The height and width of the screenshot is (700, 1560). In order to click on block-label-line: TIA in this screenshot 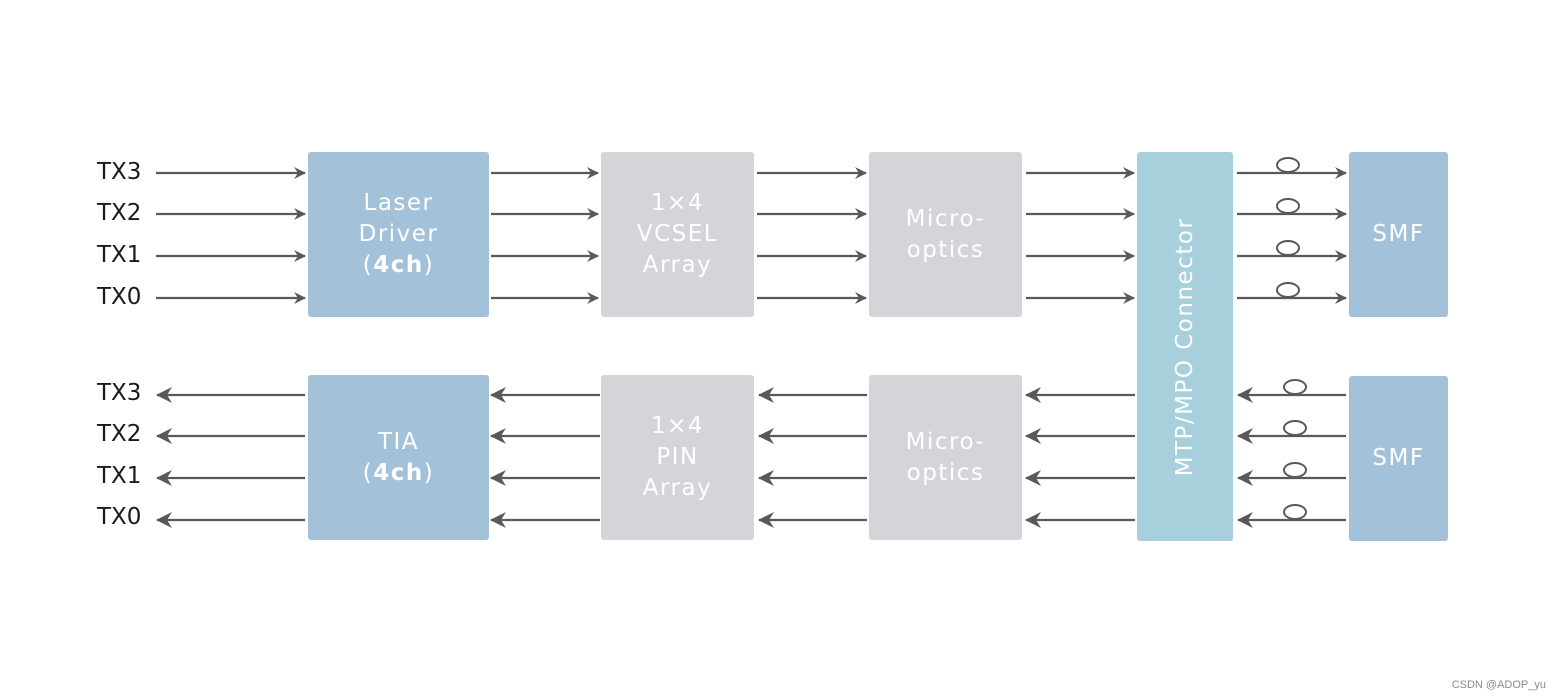, I will do `click(398, 441)`.